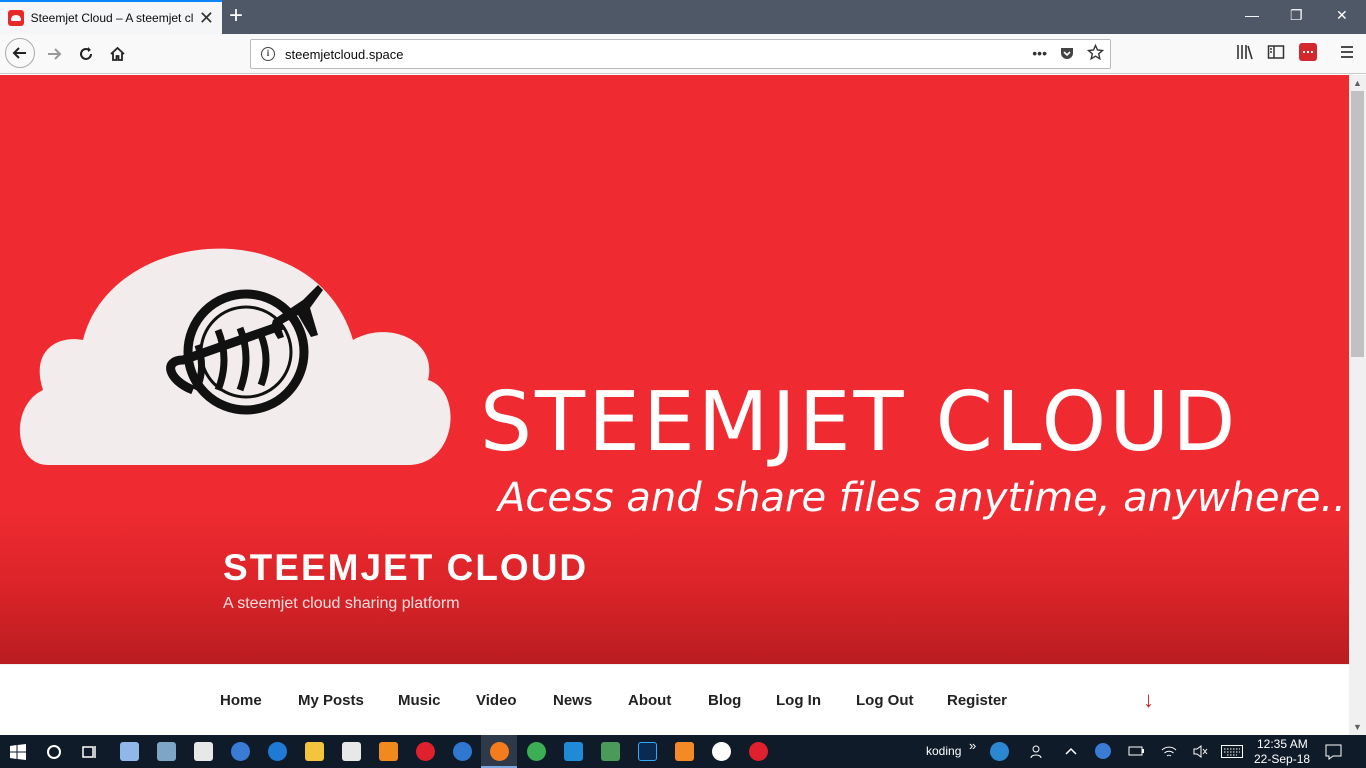 The image size is (1366, 768). What do you see at coordinates (54, 752) in the screenshot?
I see `cortana-search-icon` at bounding box center [54, 752].